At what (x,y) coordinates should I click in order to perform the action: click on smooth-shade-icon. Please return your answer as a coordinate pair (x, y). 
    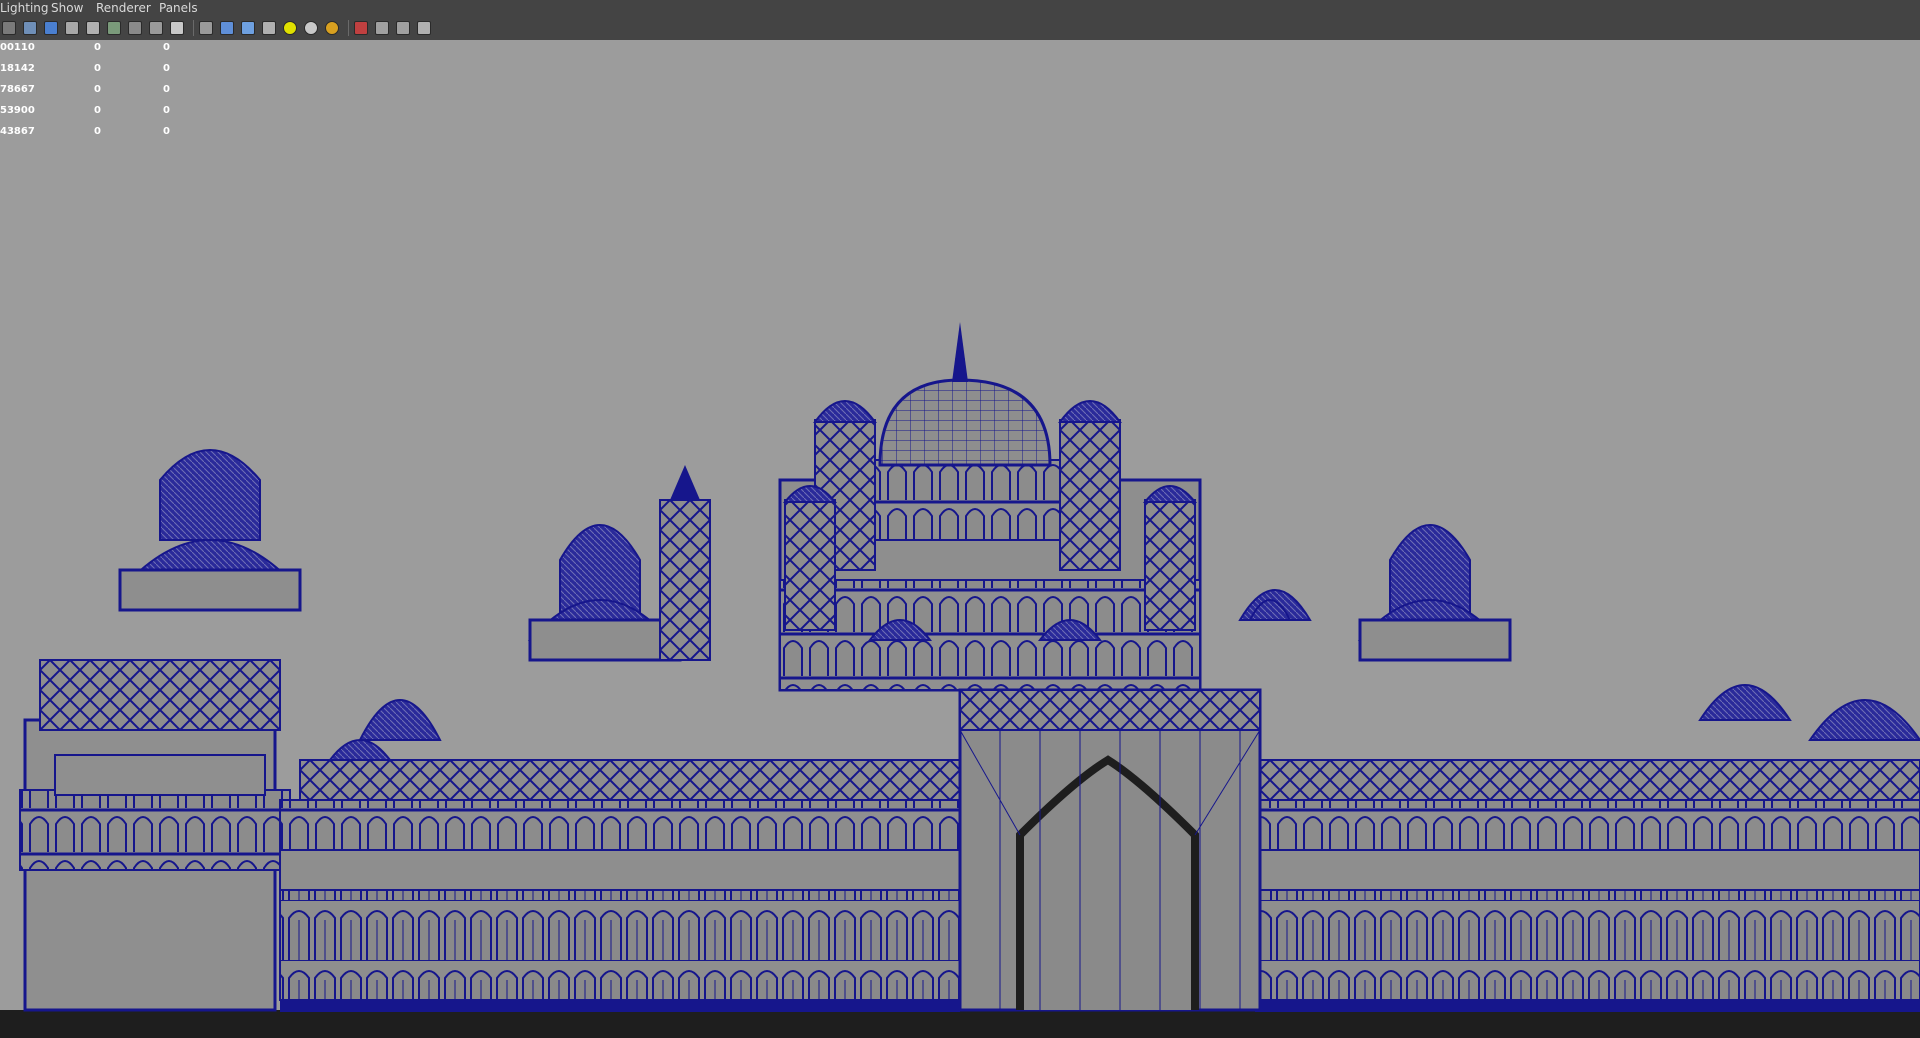
    Looking at the image, I should click on (227, 28).